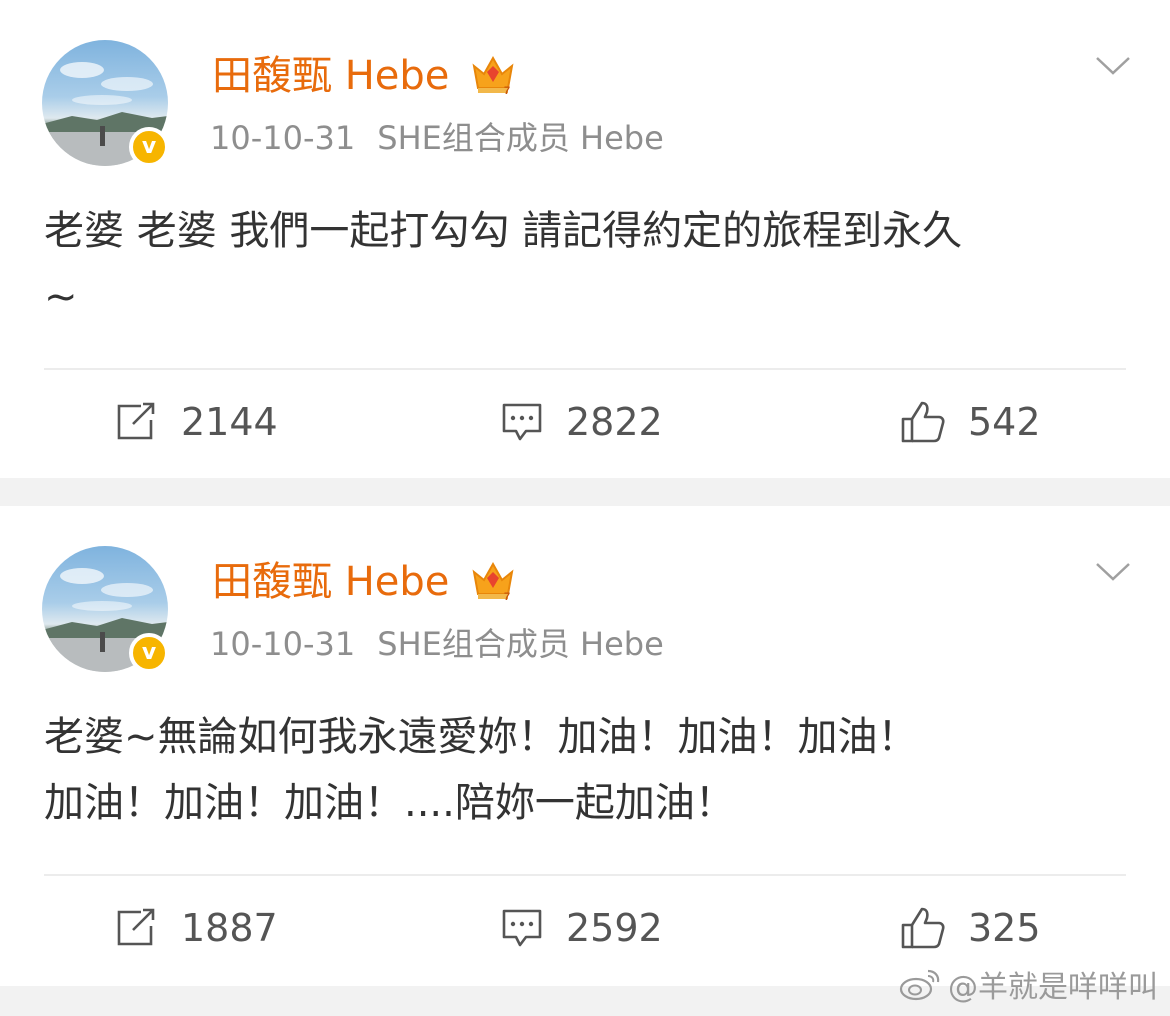 The height and width of the screenshot is (1016, 1170). I want to click on post-content: 老婆 老婆 我們一起打勾勾 請記得約定的旅程到永久 ~, so click(594, 264).